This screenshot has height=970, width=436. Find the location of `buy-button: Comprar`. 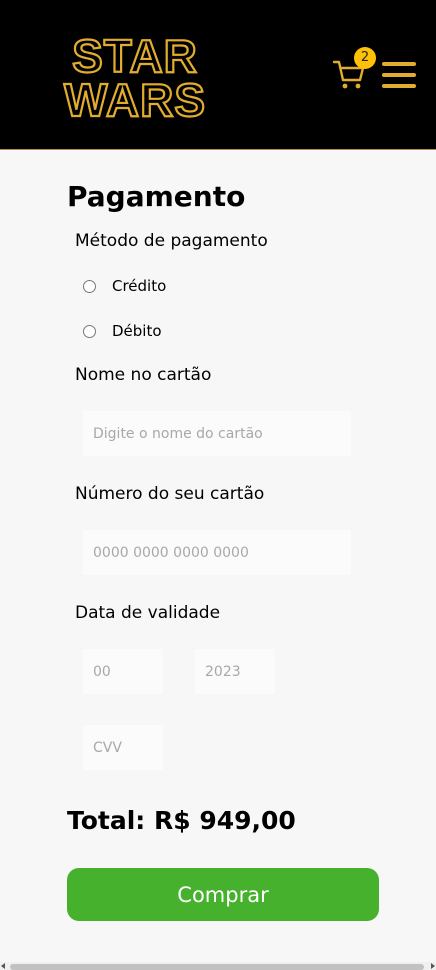

buy-button: Comprar is located at coordinates (223, 894).